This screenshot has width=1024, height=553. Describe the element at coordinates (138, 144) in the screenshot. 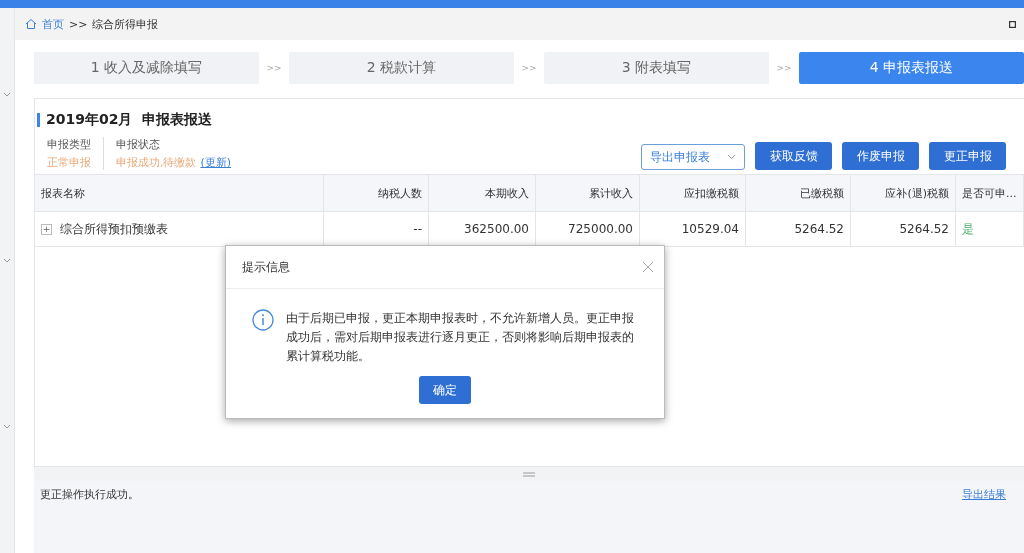

I see `info-label: 申报状态` at that location.